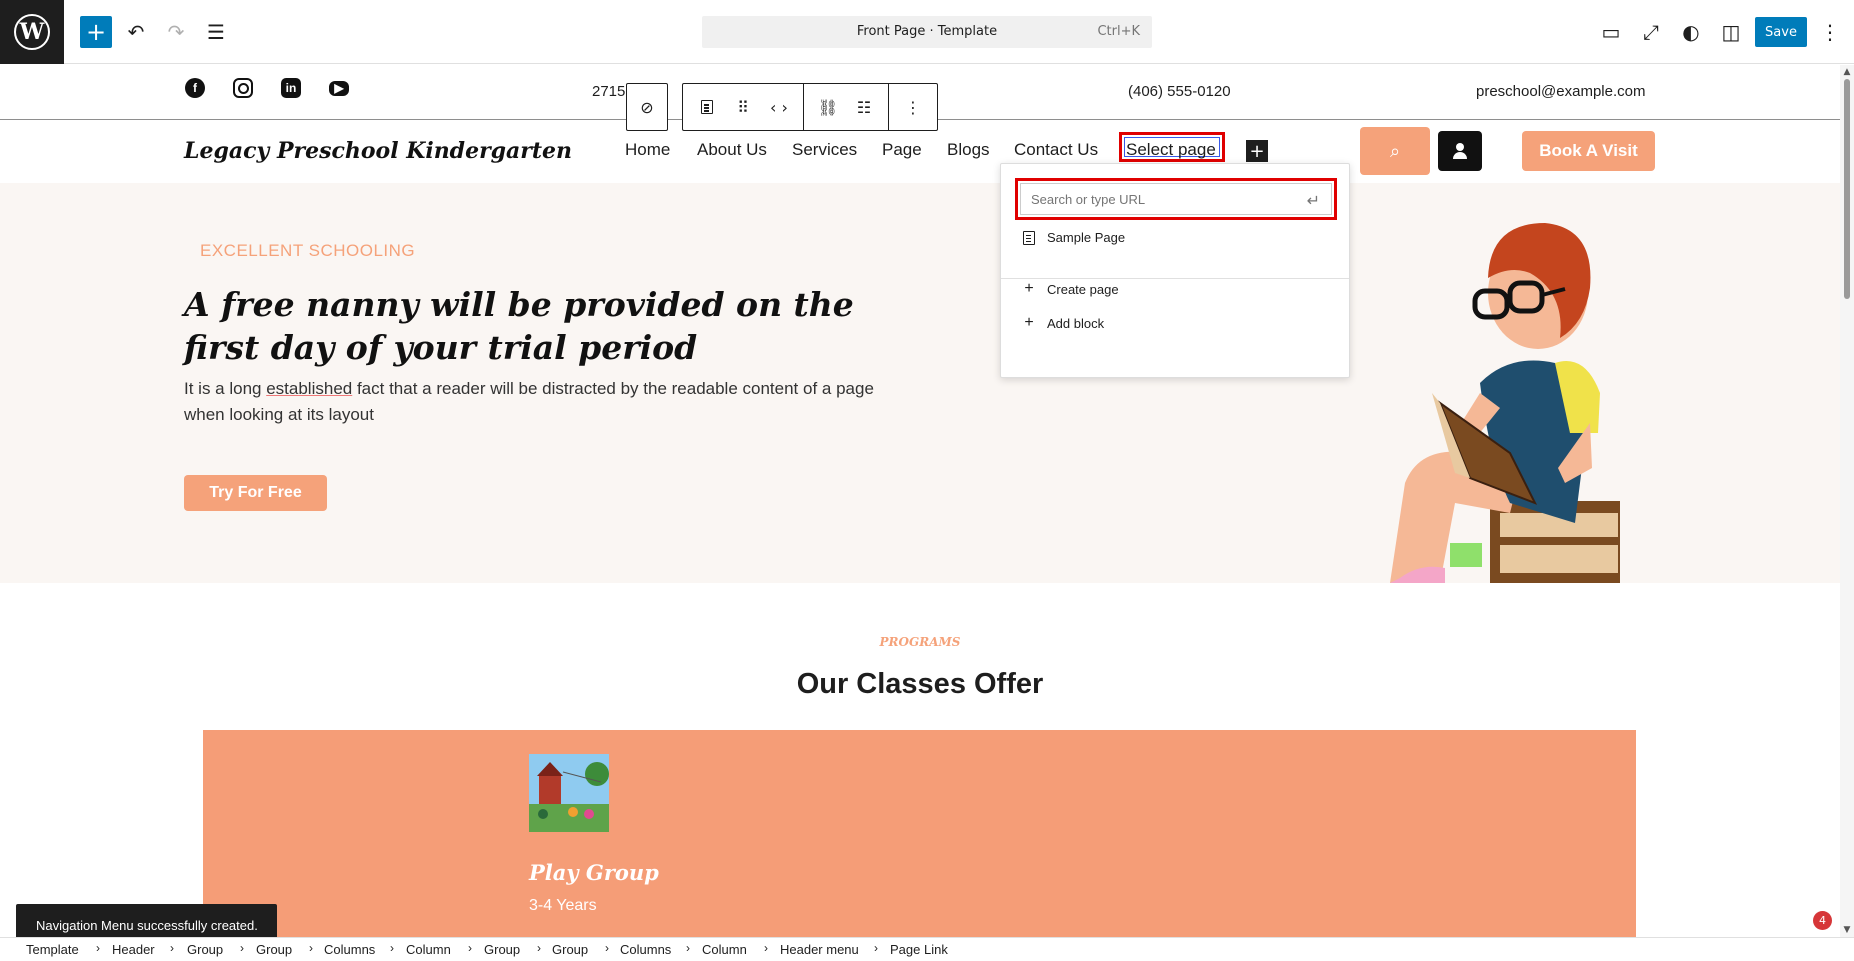  Describe the element at coordinates (902, 150) in the screenshot. I see `nav-page: Page` at that location.